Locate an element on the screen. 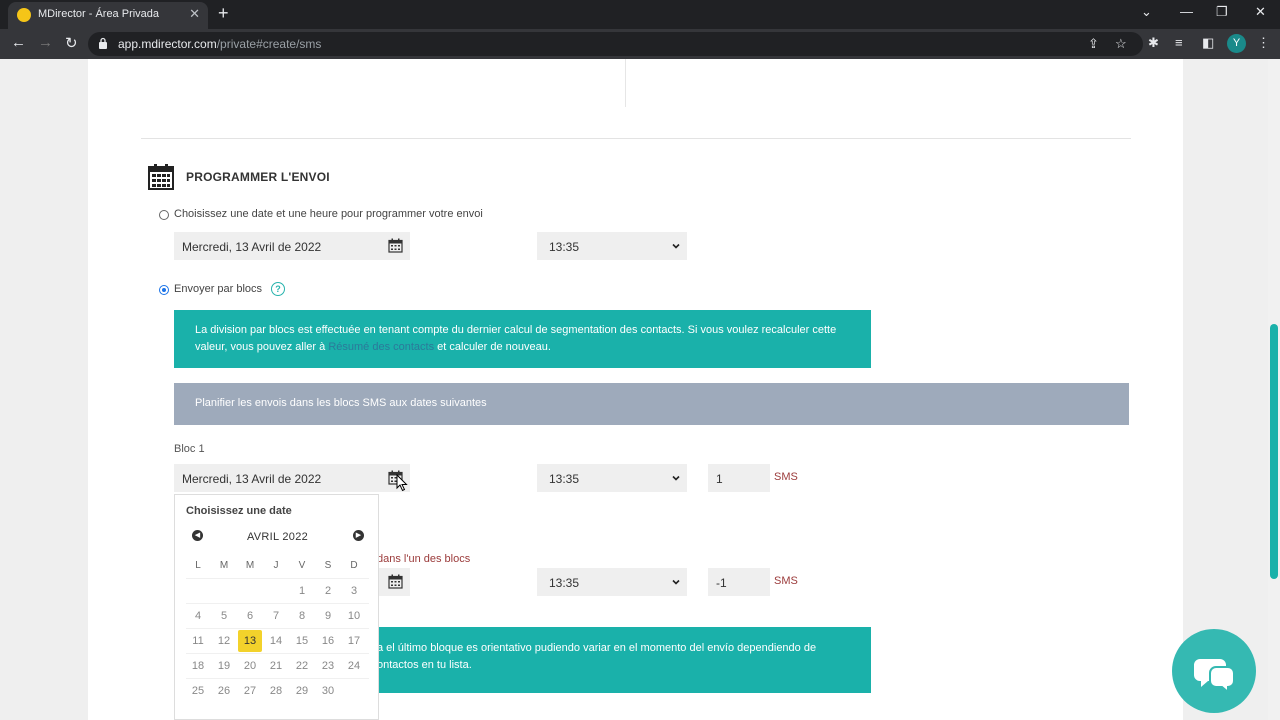 The width and height of the screenshot is (1280, 720). contacts-summary-link: Résumé des contacts is located at coordinates (381, 347).